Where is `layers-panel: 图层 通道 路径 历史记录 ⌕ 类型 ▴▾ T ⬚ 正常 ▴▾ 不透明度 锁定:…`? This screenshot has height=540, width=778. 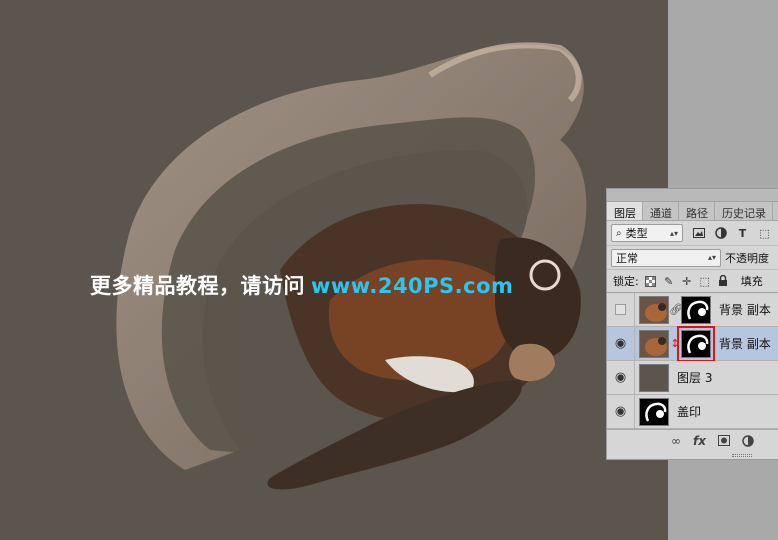 layers-panel: 图层 通道 路径 历史记录 ⌕ 类型 ▴▾ T ⬚ 正常 ▴▾ 不透明度 锁定:… is located at coordinates (692, 324).